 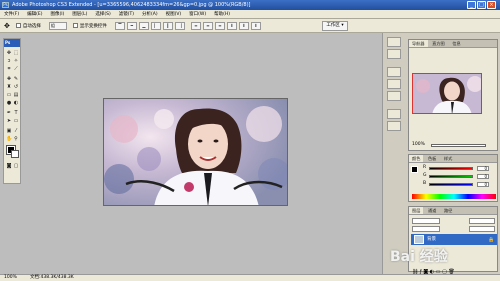 What do you see at coordinates (335, 26) in the screenshot?
I see `workspace-button: 工作区 ▾` at bounding box center [335, 26].